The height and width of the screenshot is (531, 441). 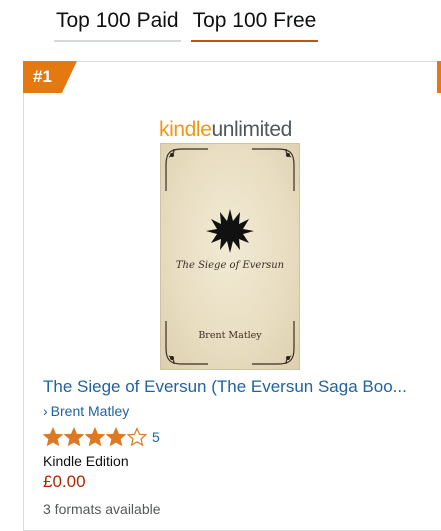 I want to click on author-link: › Brent Matley, so click(x=86, y=411).